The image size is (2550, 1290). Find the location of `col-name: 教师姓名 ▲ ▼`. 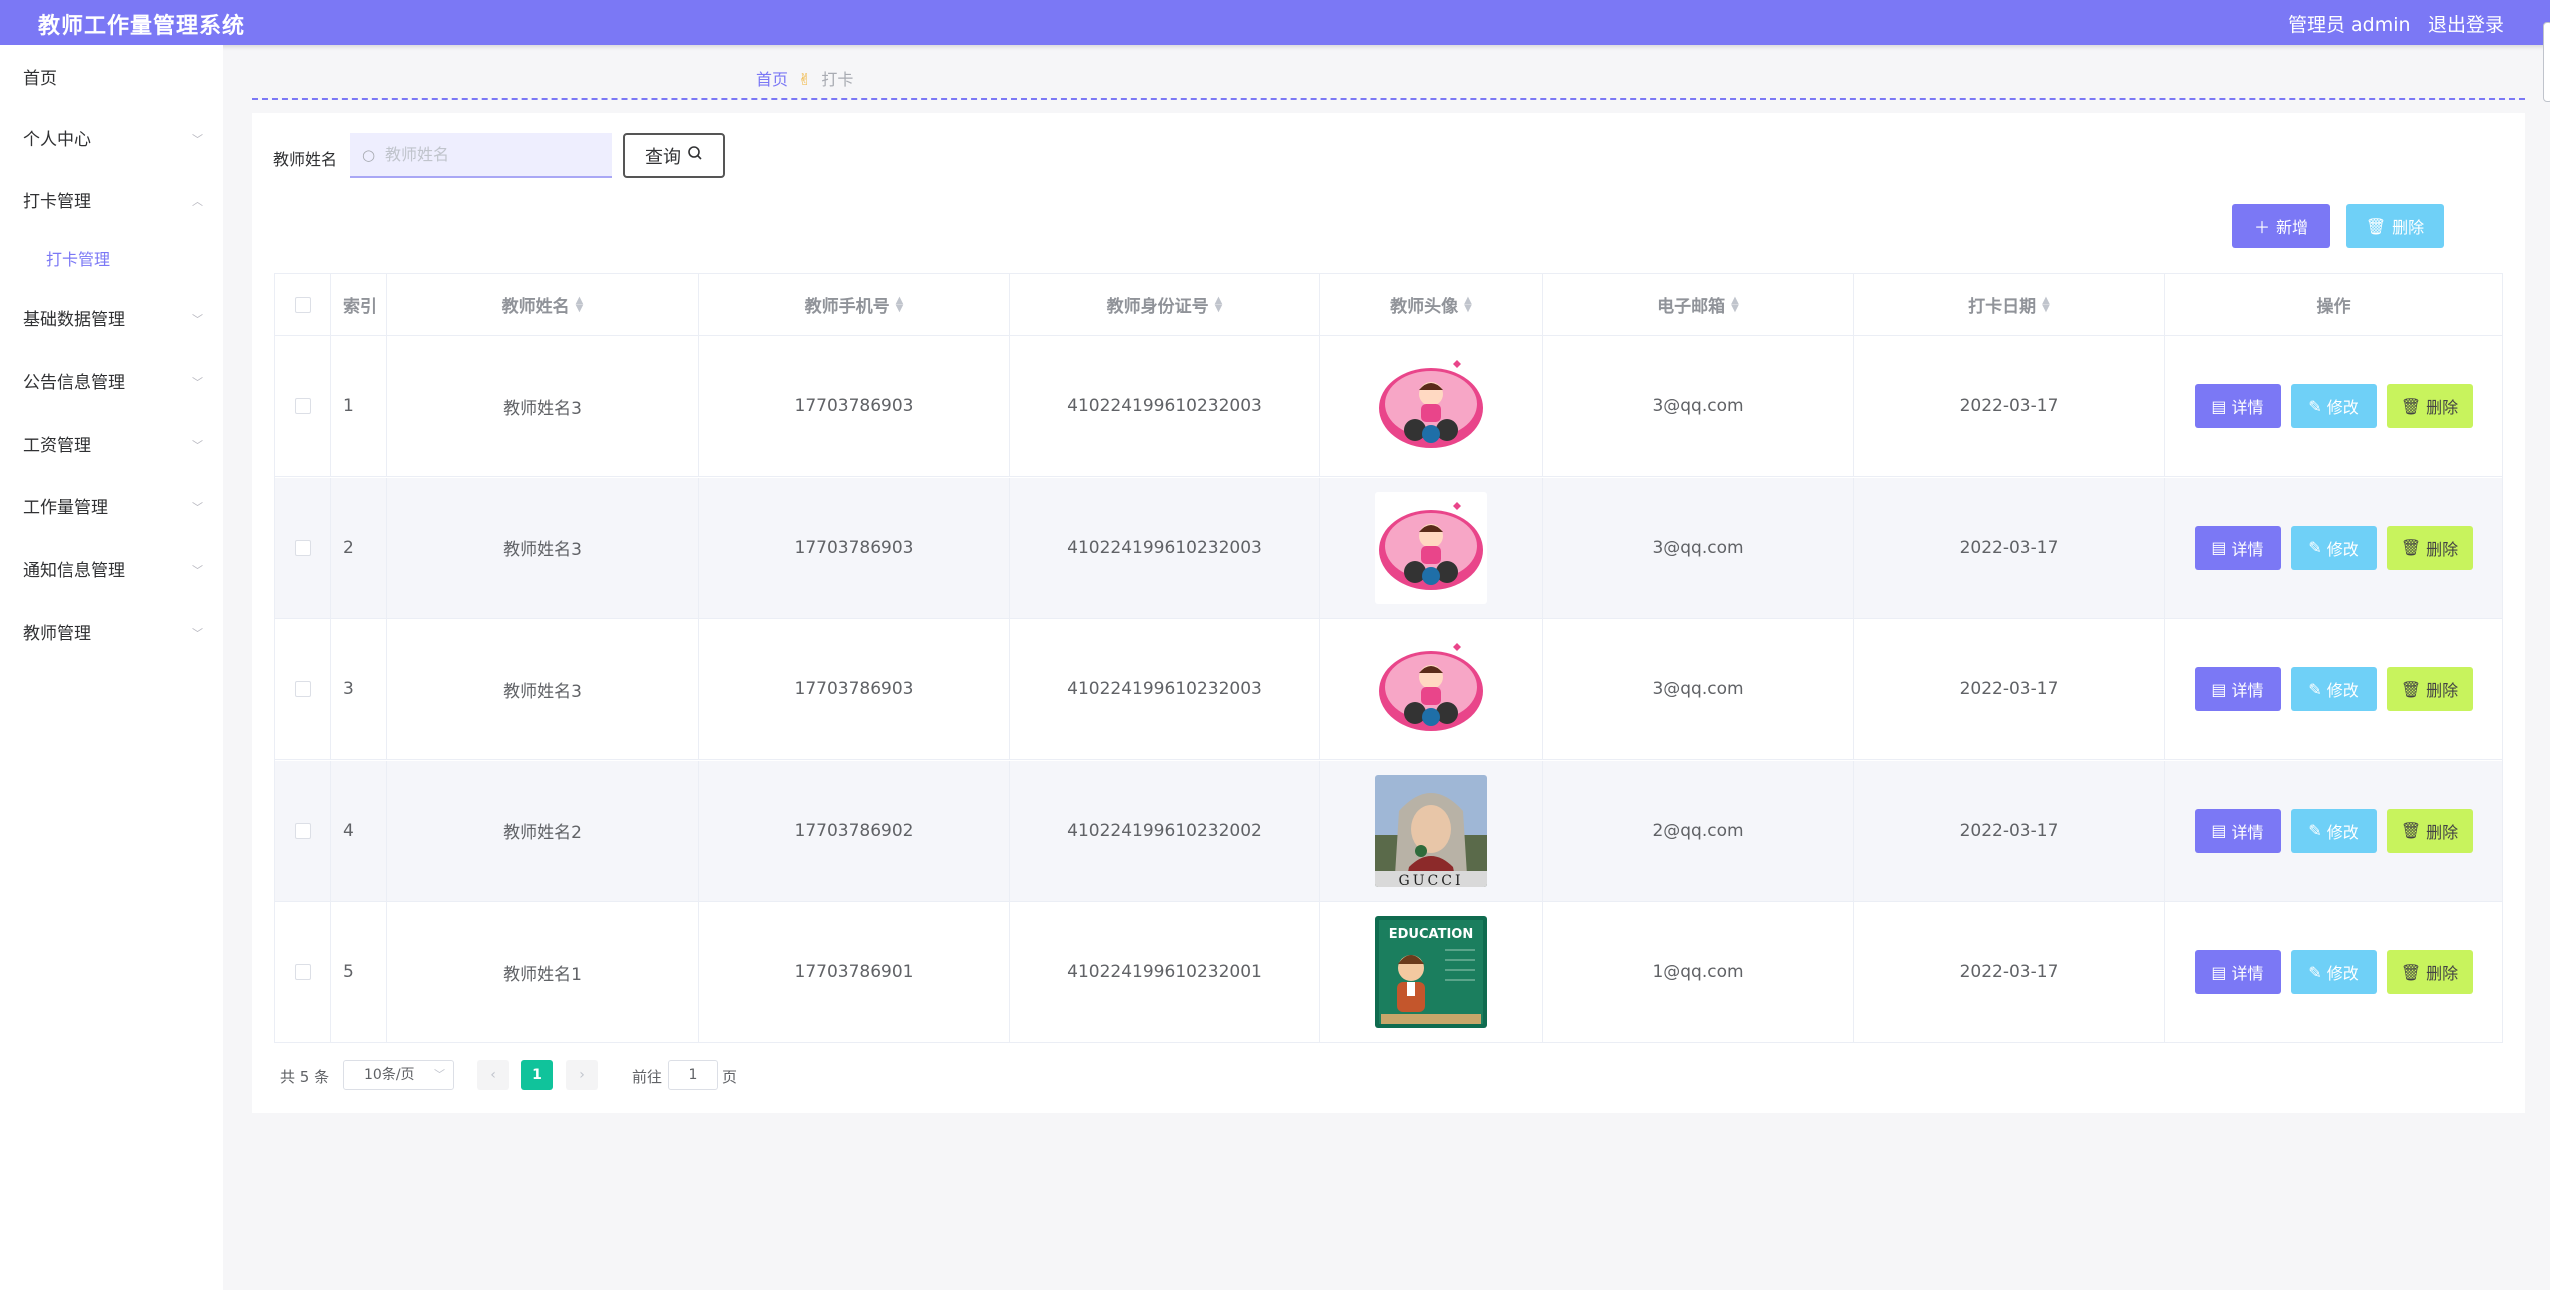

col-name: 教师姓名 ▲ ▼ is located at coordinates (543, 304).